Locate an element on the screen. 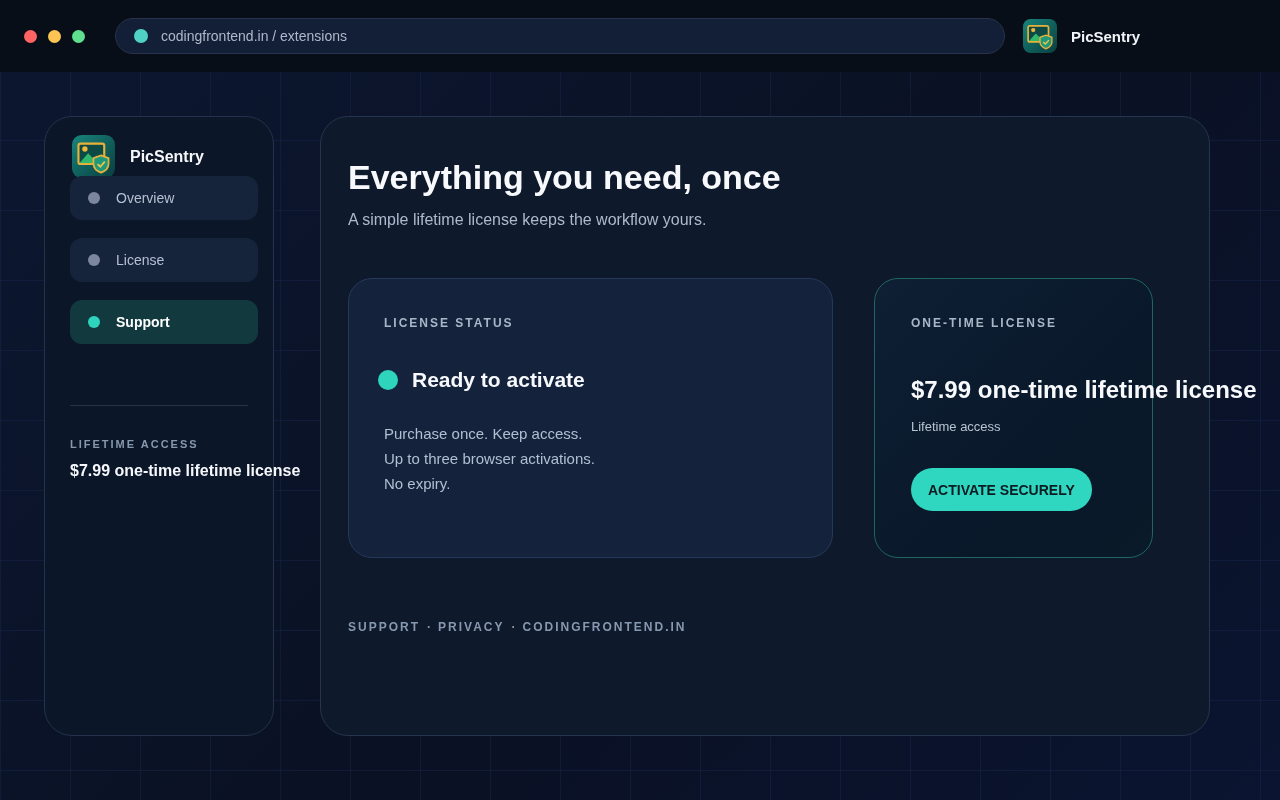 This screenshot has height=800, width=1280. price-note: Lifetime access is located at coordinates (956, 427).